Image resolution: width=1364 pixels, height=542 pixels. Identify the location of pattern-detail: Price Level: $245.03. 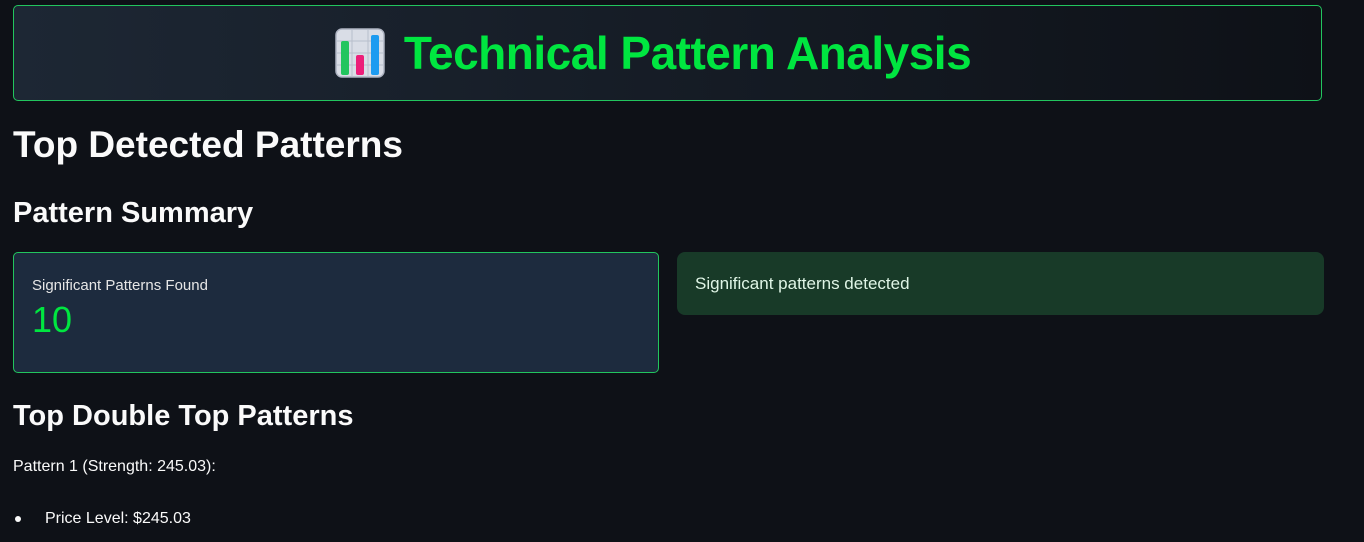
(118, 518).